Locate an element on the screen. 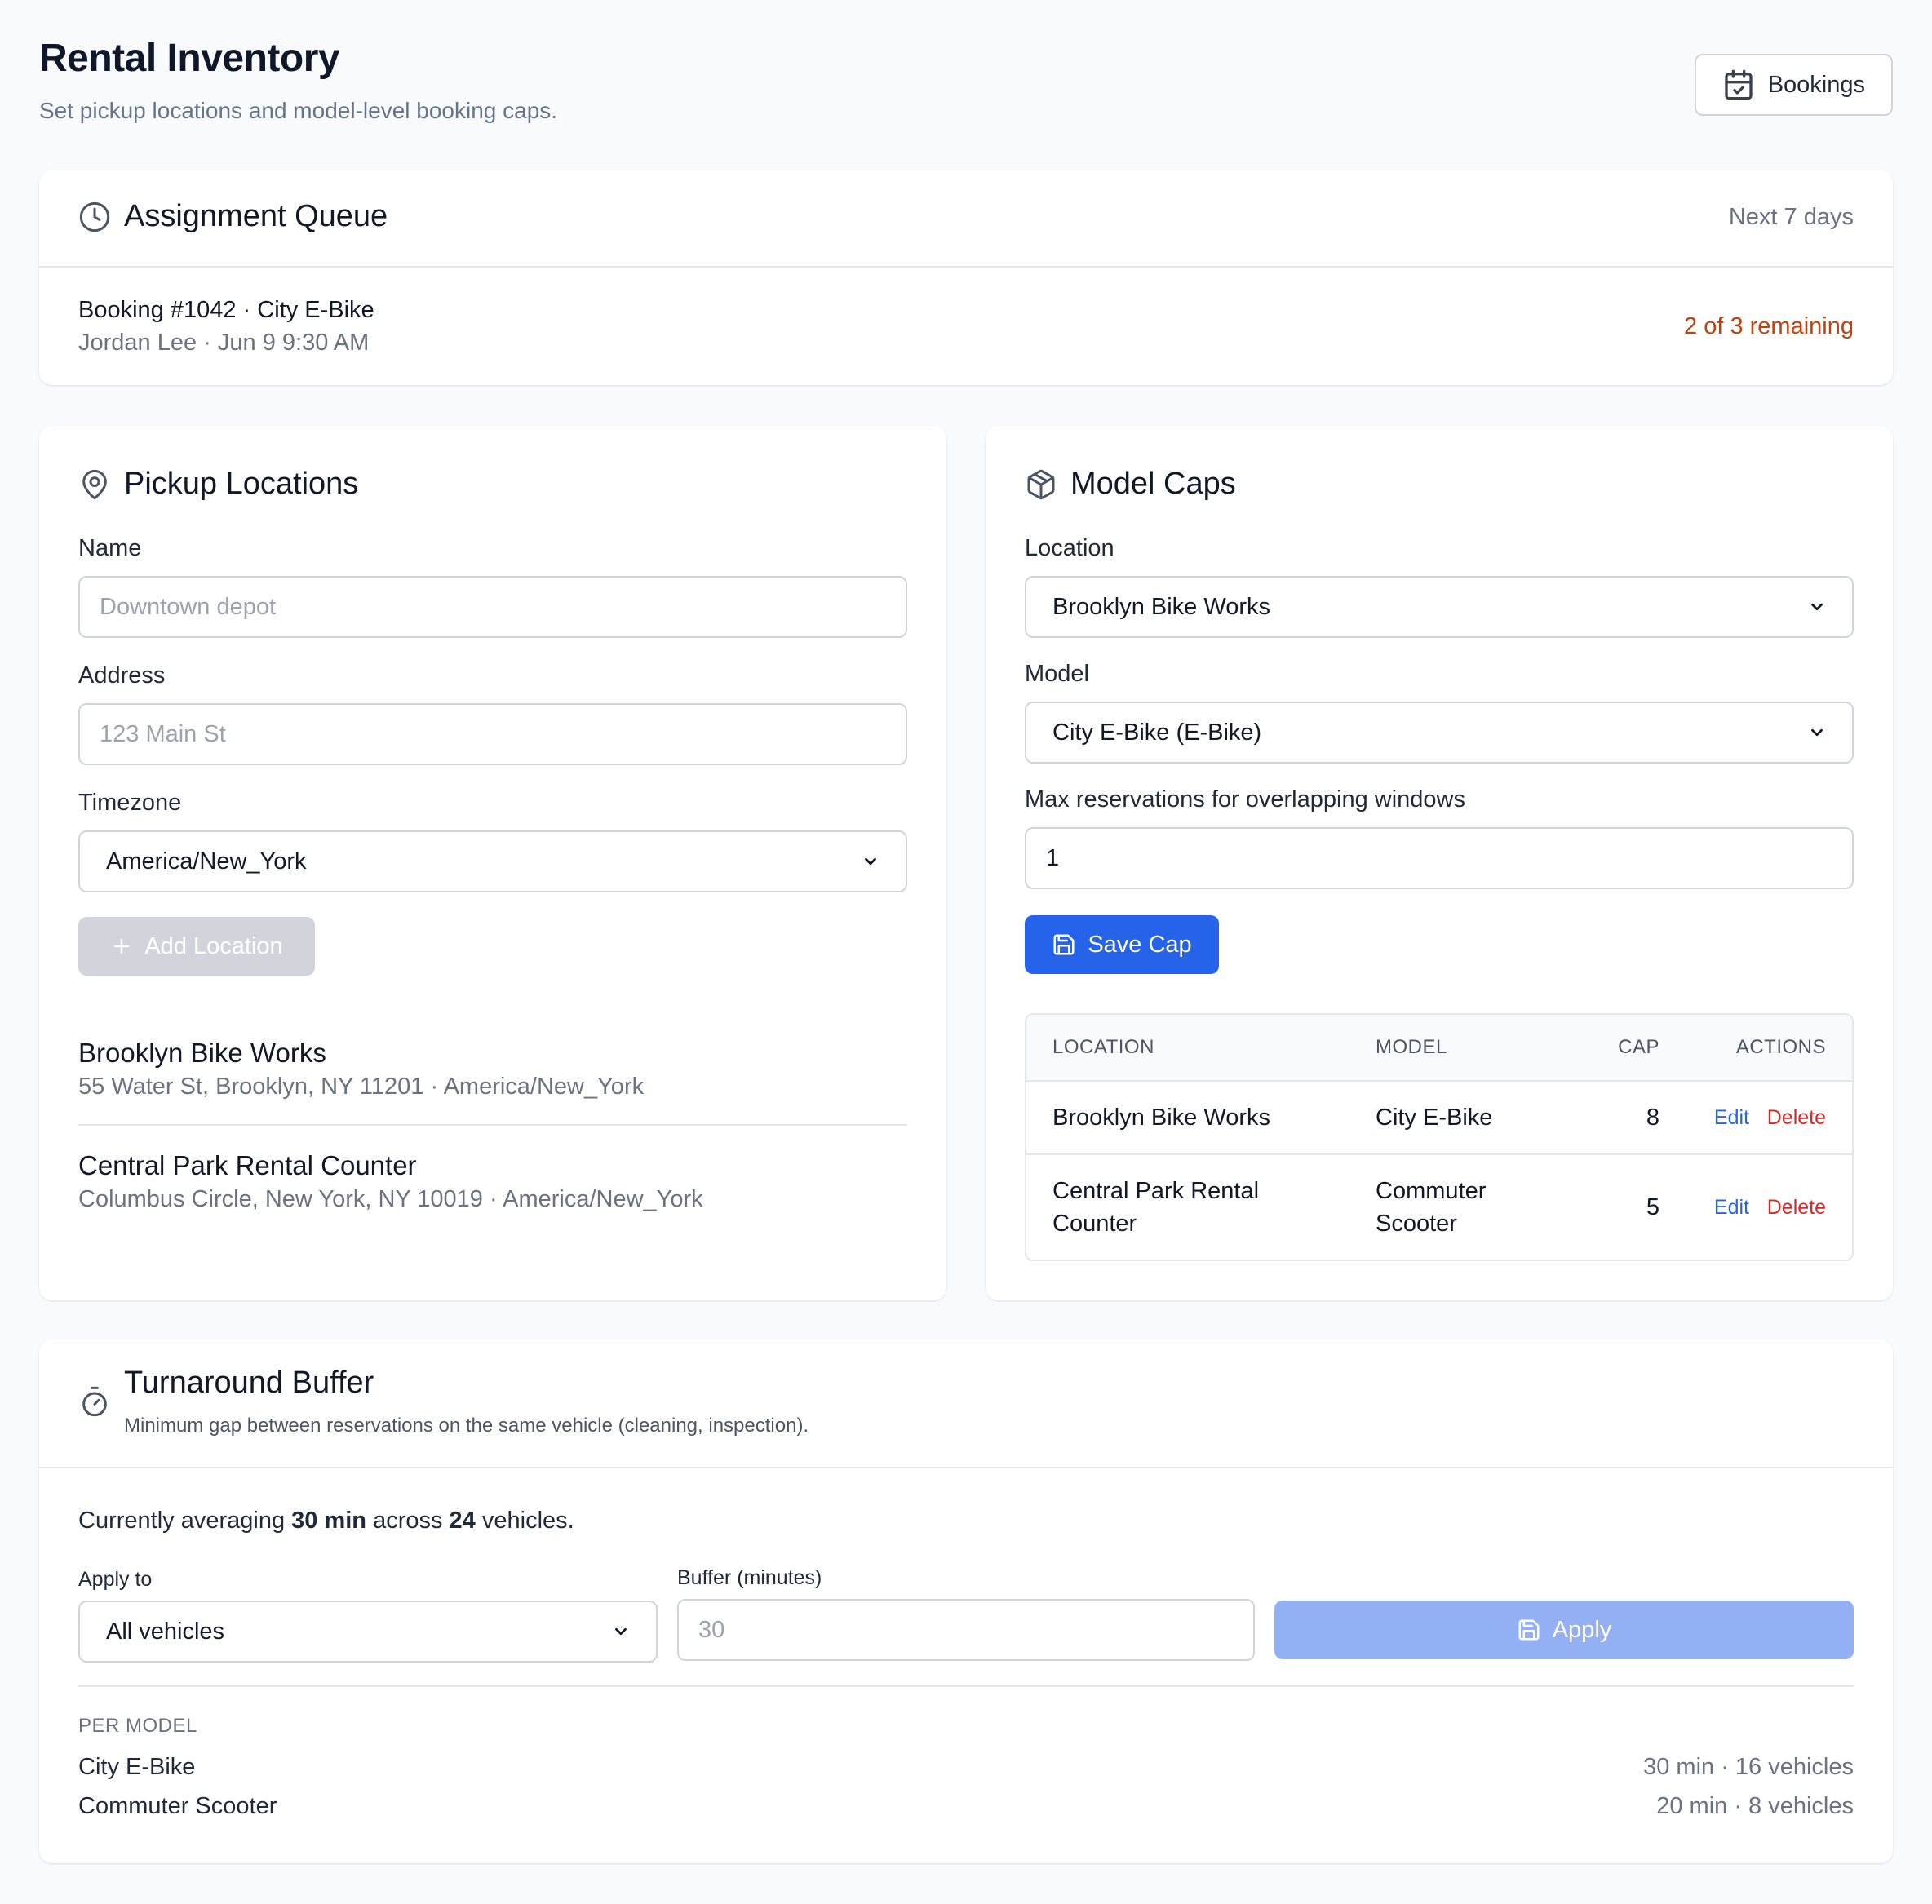 Image resolution: width=1932 pixels, height=1904 pixels. col-actions: ACTIONS is located at coordinates (1781, 1047).